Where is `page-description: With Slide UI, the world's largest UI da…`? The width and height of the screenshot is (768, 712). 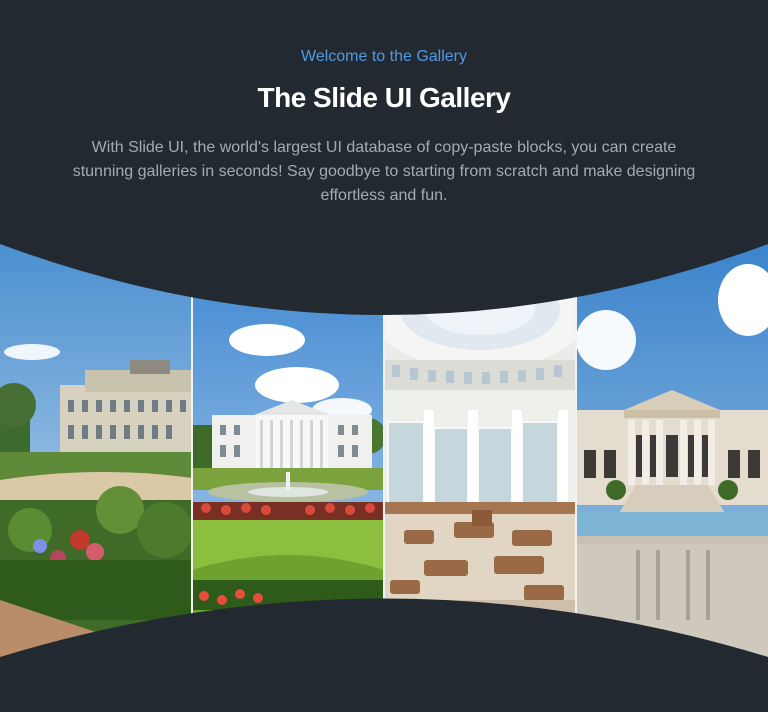
page-description: With Slide UI, the world's largest UI da… is located at coordinates (384, 171).